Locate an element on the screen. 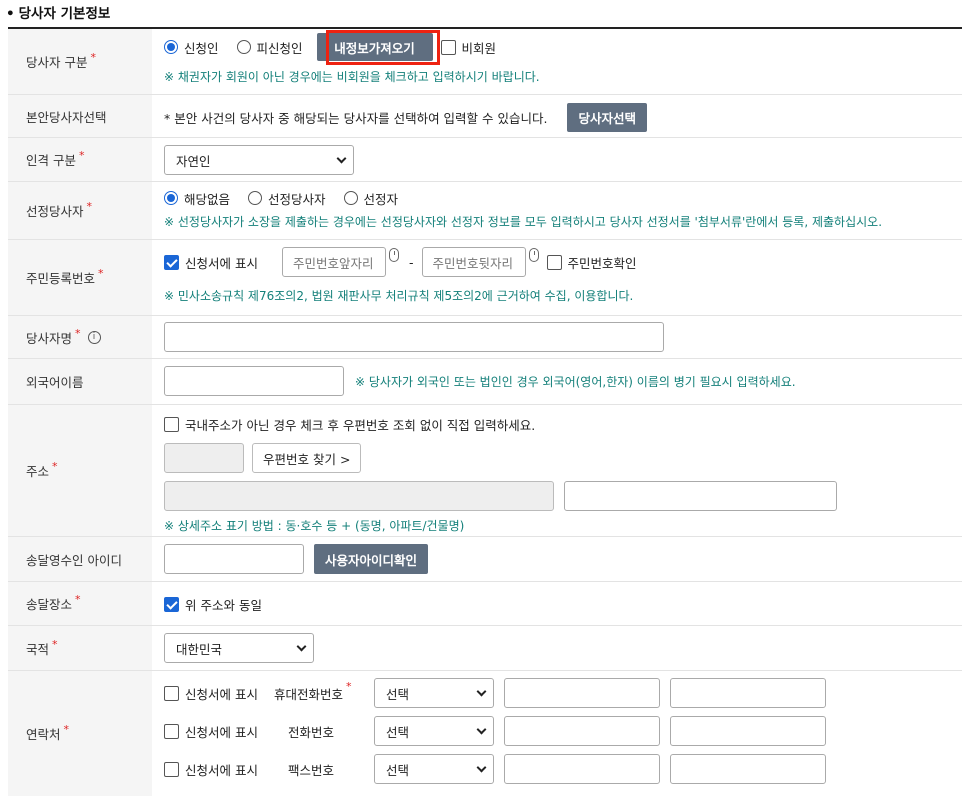 The width and height of the screenshot is (968, 796). contact-label: 연락처 * is located at coordinates (80, 733).